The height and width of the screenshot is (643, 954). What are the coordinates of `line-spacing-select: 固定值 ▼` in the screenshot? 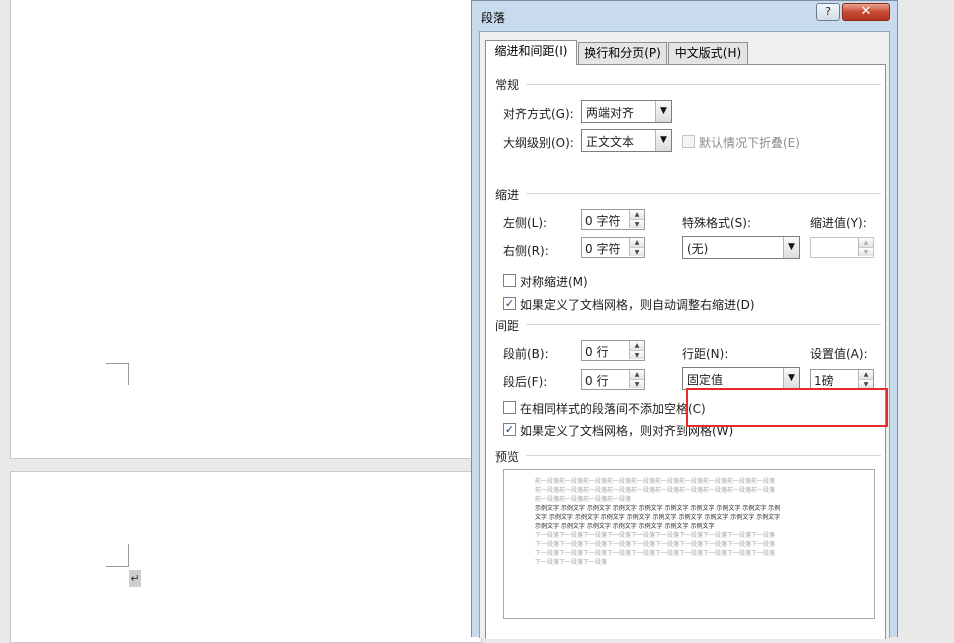 It's located at (741, 378).